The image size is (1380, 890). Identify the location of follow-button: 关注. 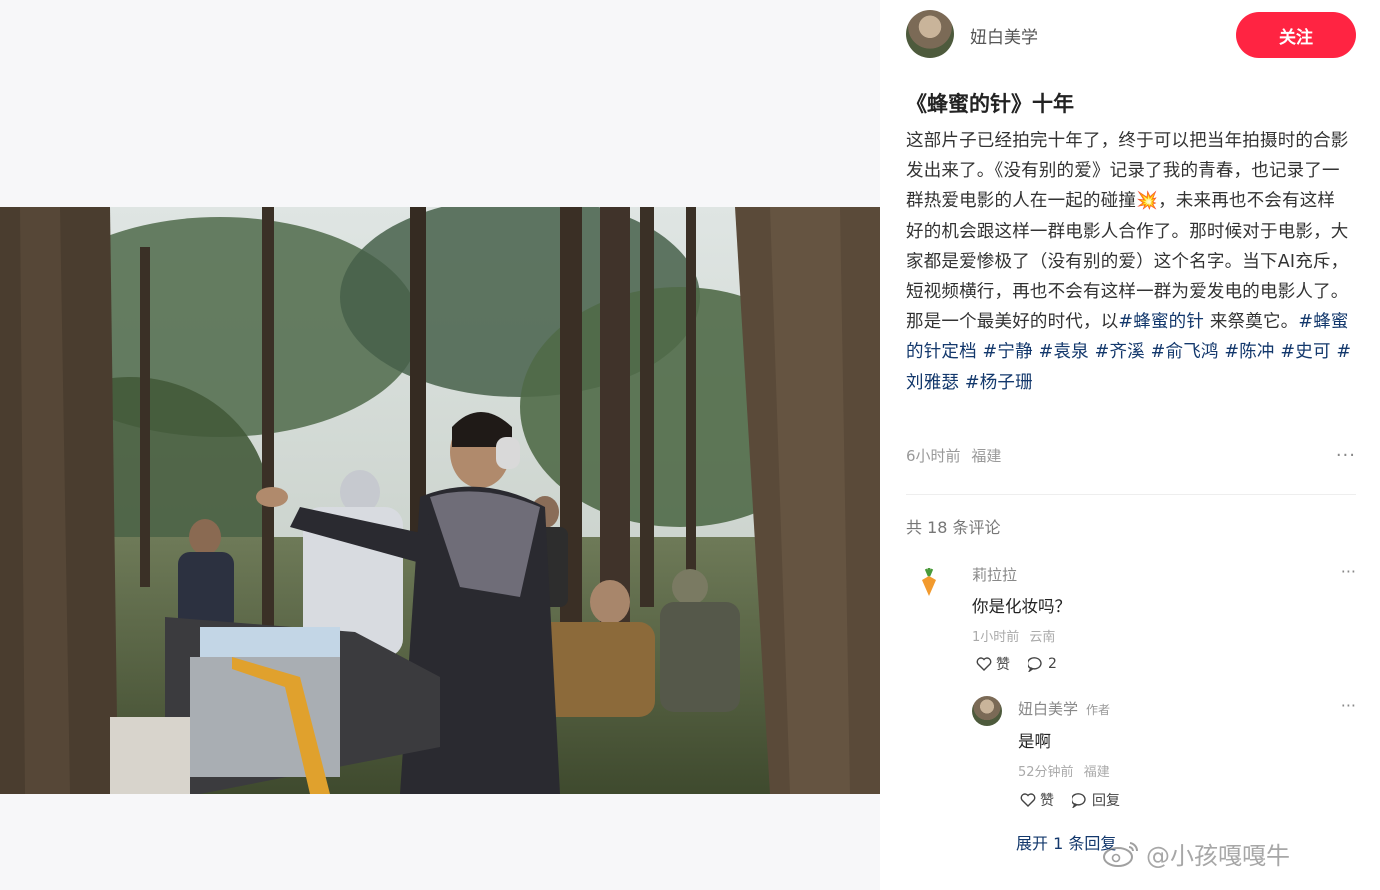
(1296, 35).